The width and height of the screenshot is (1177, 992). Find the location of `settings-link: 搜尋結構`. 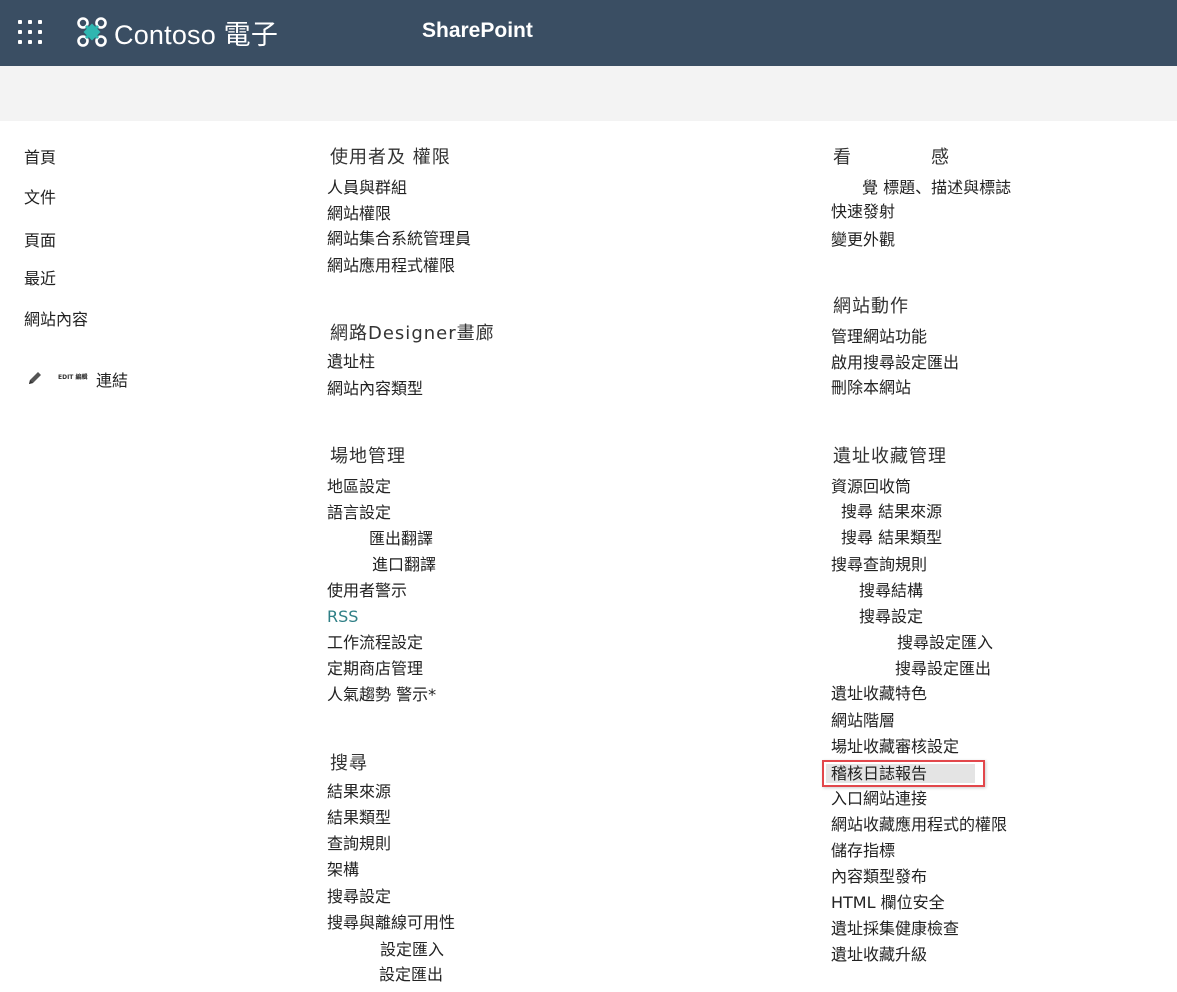

settings-link: 搜尋結構 is located at coordinates (891, 591).